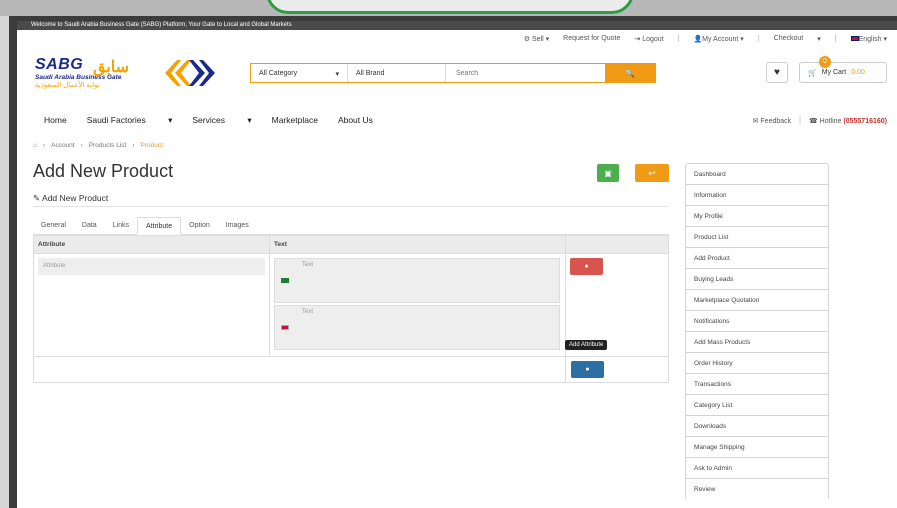 Image resolution: width=897 pixels, height=508 pixels. I want to click on feedback-link: ✉ Feedback, so click(772, 121).